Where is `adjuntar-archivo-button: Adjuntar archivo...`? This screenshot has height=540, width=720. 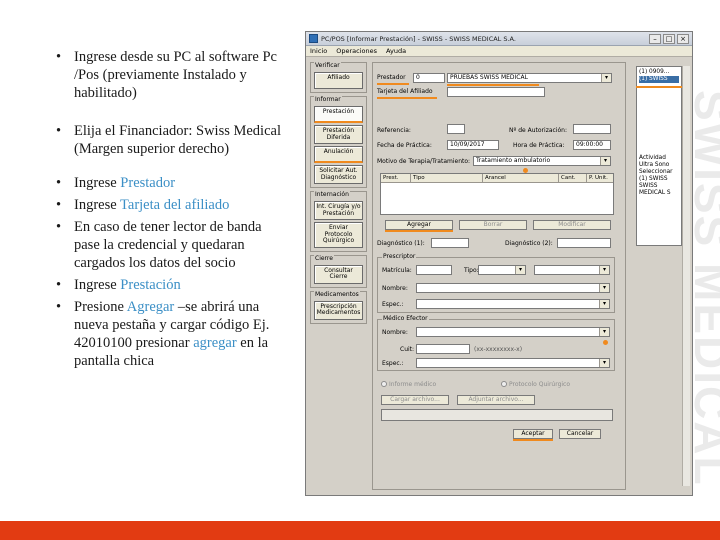
adjuntar-archivo-button: Adjuntar archivo... is located at coordinates (496, 400).